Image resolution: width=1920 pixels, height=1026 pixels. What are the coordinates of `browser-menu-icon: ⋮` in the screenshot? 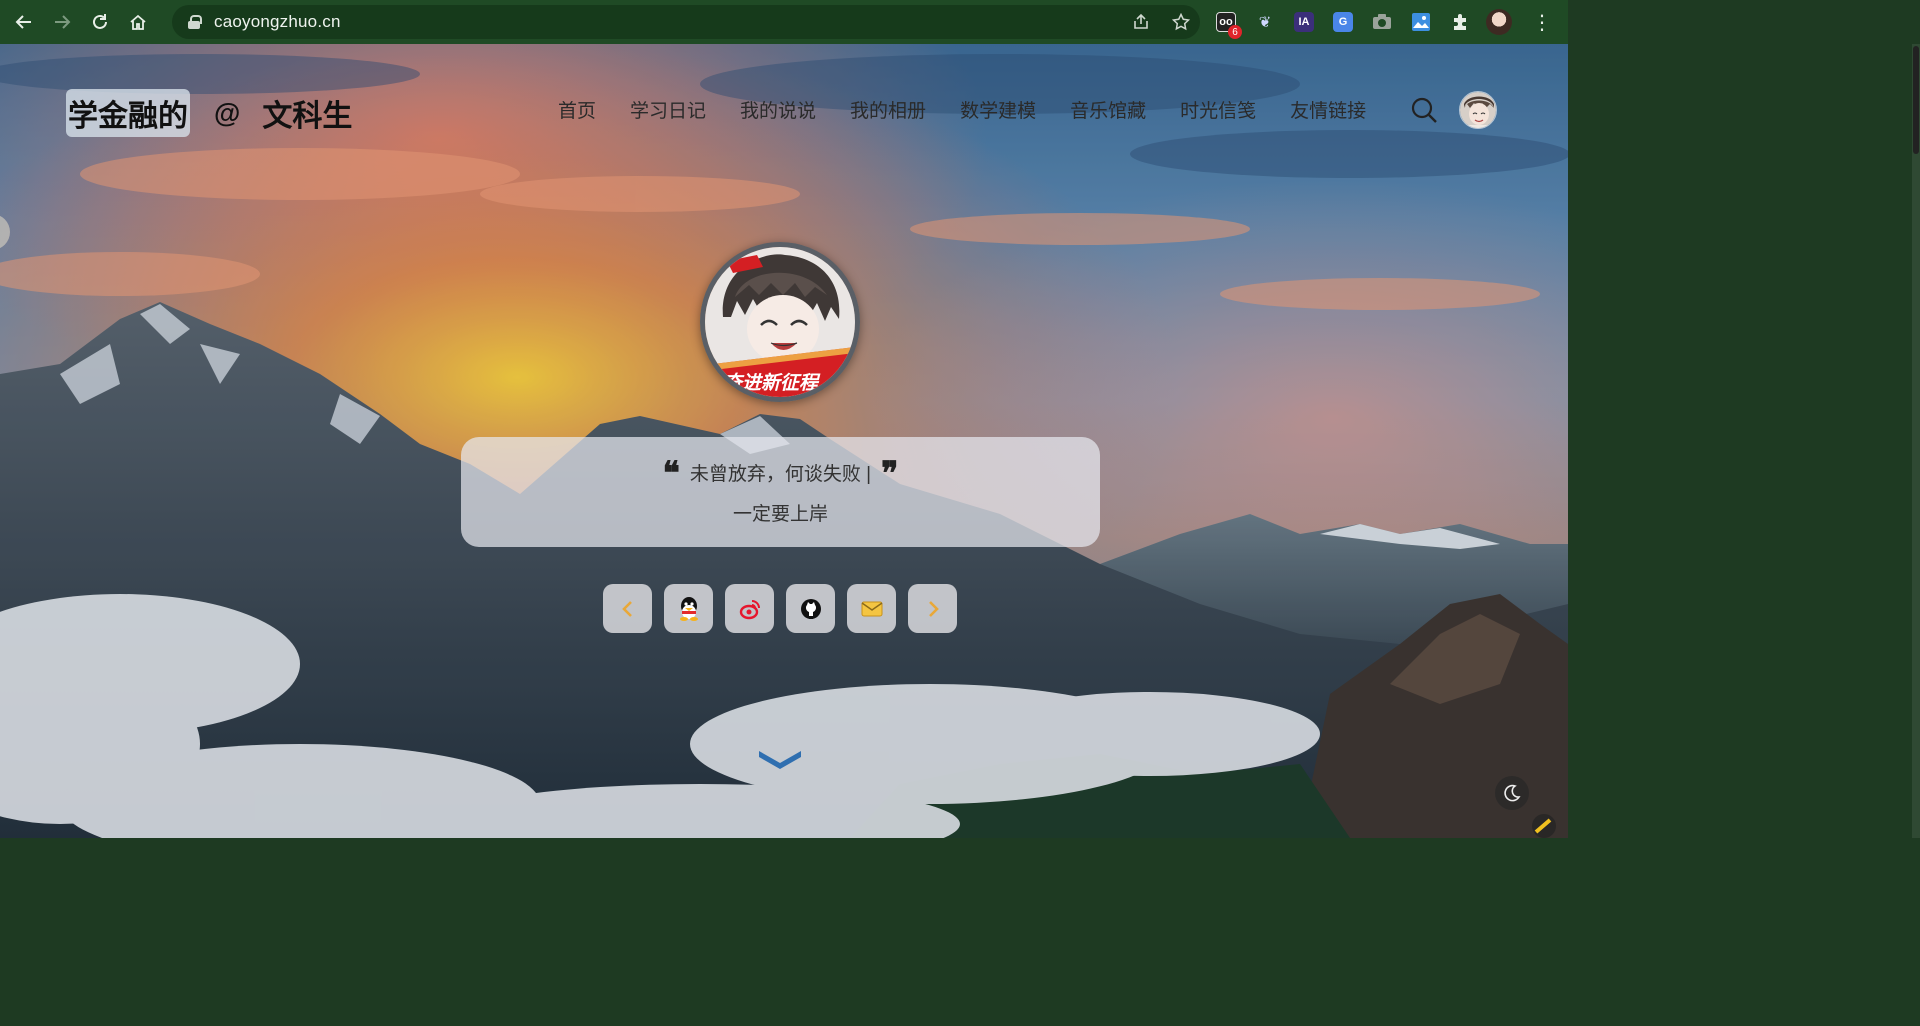 It's located at (1542, 22).